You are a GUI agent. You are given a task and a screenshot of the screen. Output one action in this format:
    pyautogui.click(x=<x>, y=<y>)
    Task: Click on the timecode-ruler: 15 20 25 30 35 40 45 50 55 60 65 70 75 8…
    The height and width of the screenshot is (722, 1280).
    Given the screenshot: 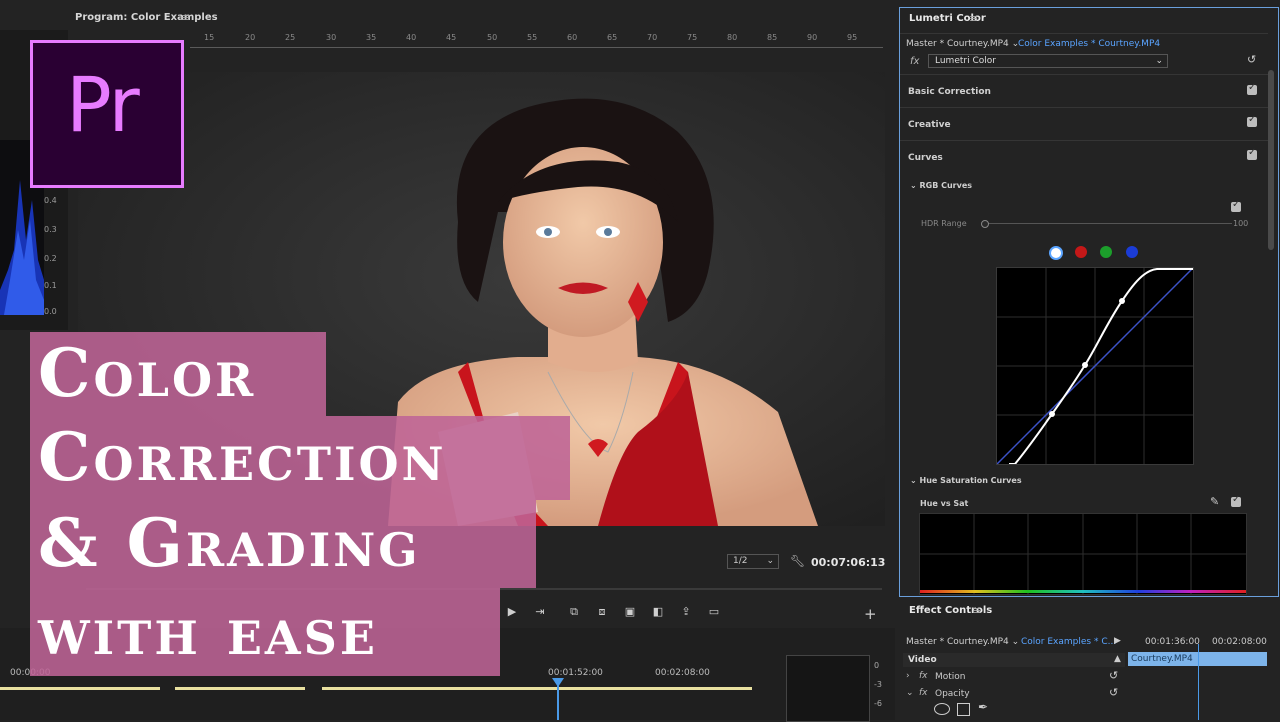 What is the action you would take?
    pyautogui.click(x=536, y=40)
    